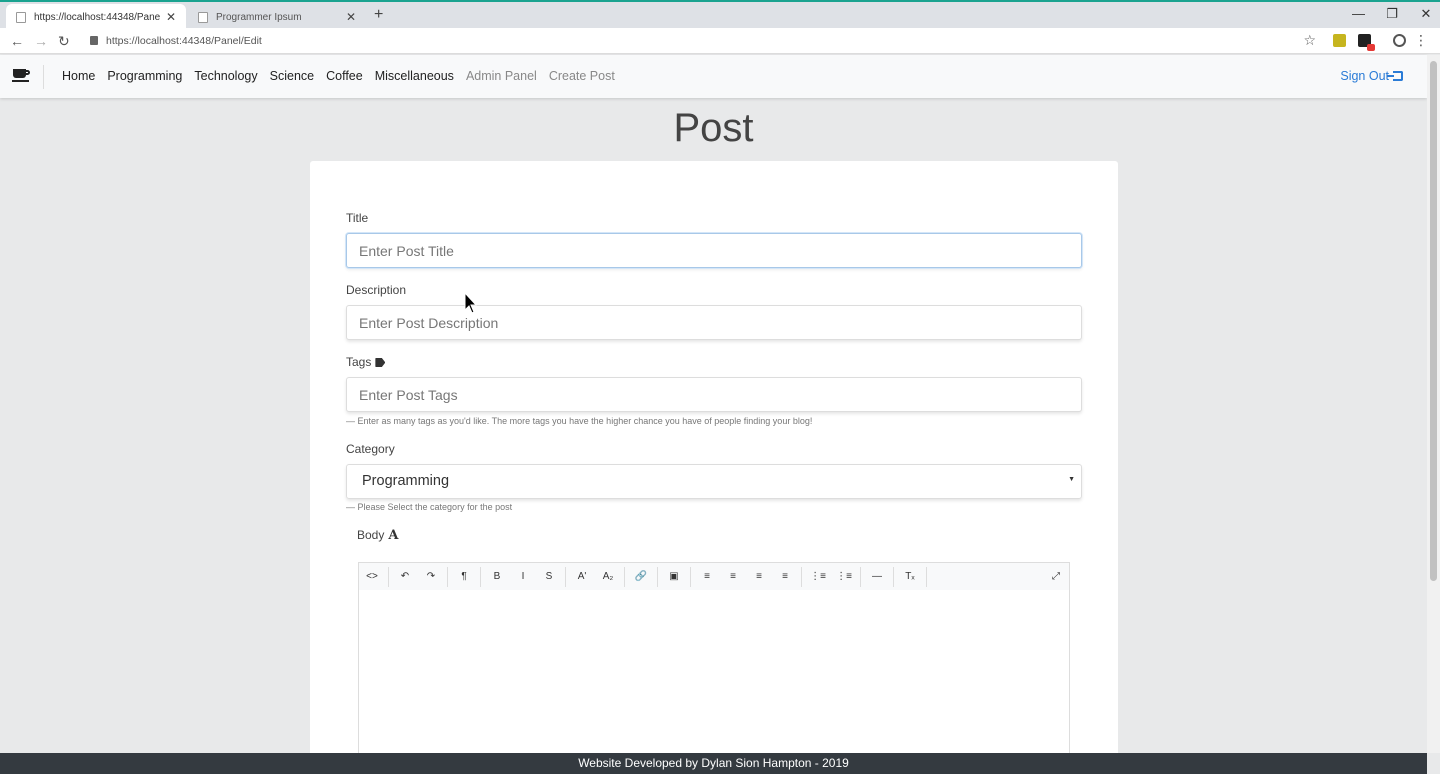 The width and height of the screenshot is (1440, 774). I want to click on paragraph-icon: ¶, so click(464, 577).